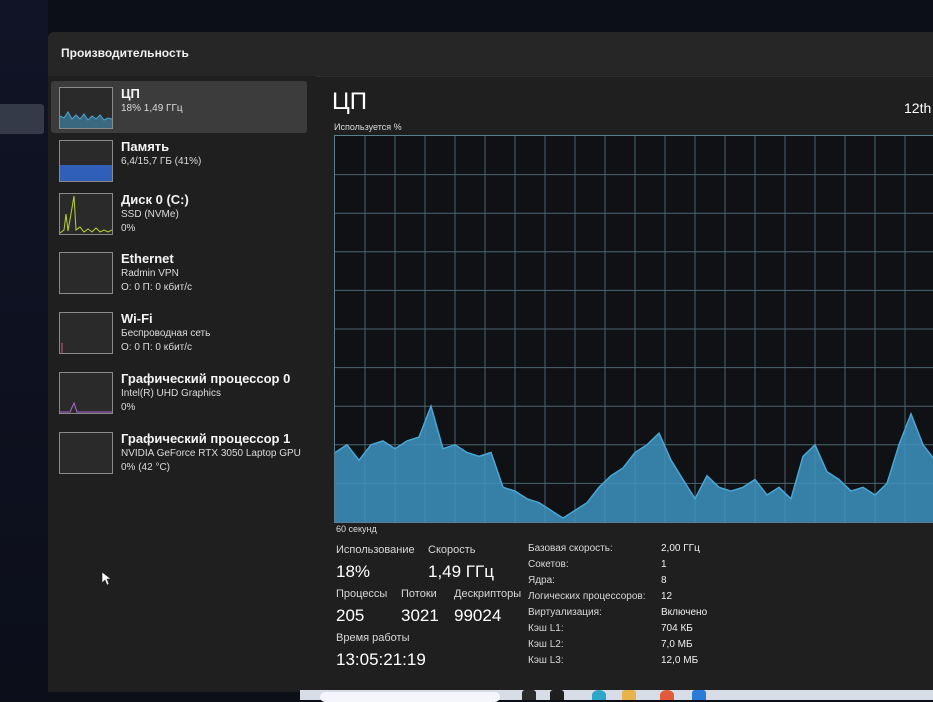  What do you see at coordinates (410, 697) in the screenshot?
I see `taskbar-search-box` at bounding box center [410, 697].